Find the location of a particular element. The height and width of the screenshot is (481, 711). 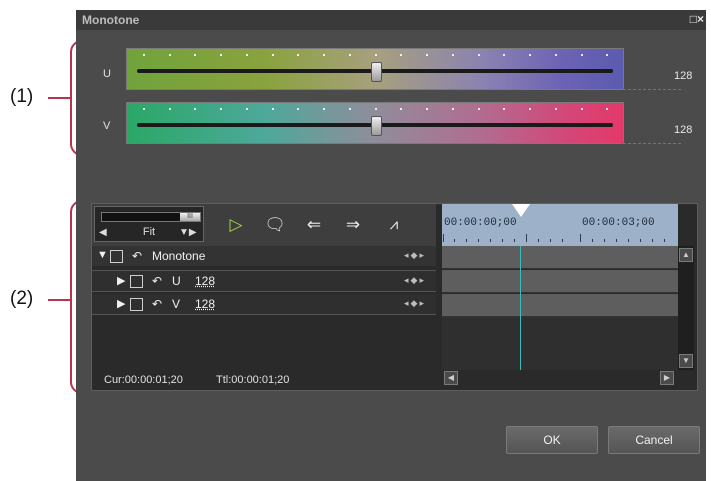

v-label: V is located at coordinates (107, 126).